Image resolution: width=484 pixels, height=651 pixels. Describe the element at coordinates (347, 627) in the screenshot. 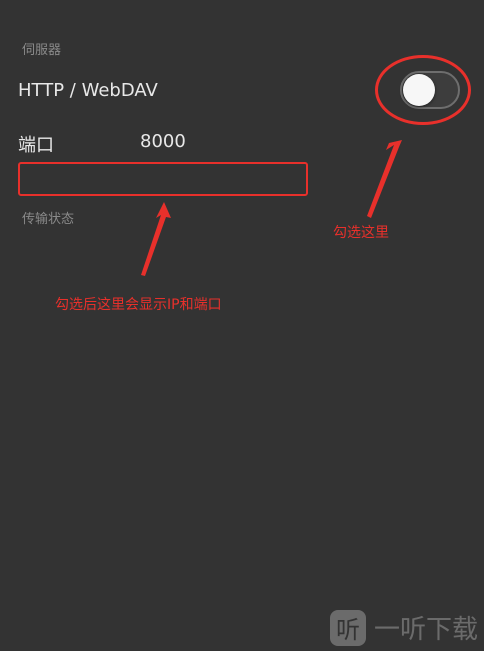

I see `watermark-logo-icon: 听` at that location.